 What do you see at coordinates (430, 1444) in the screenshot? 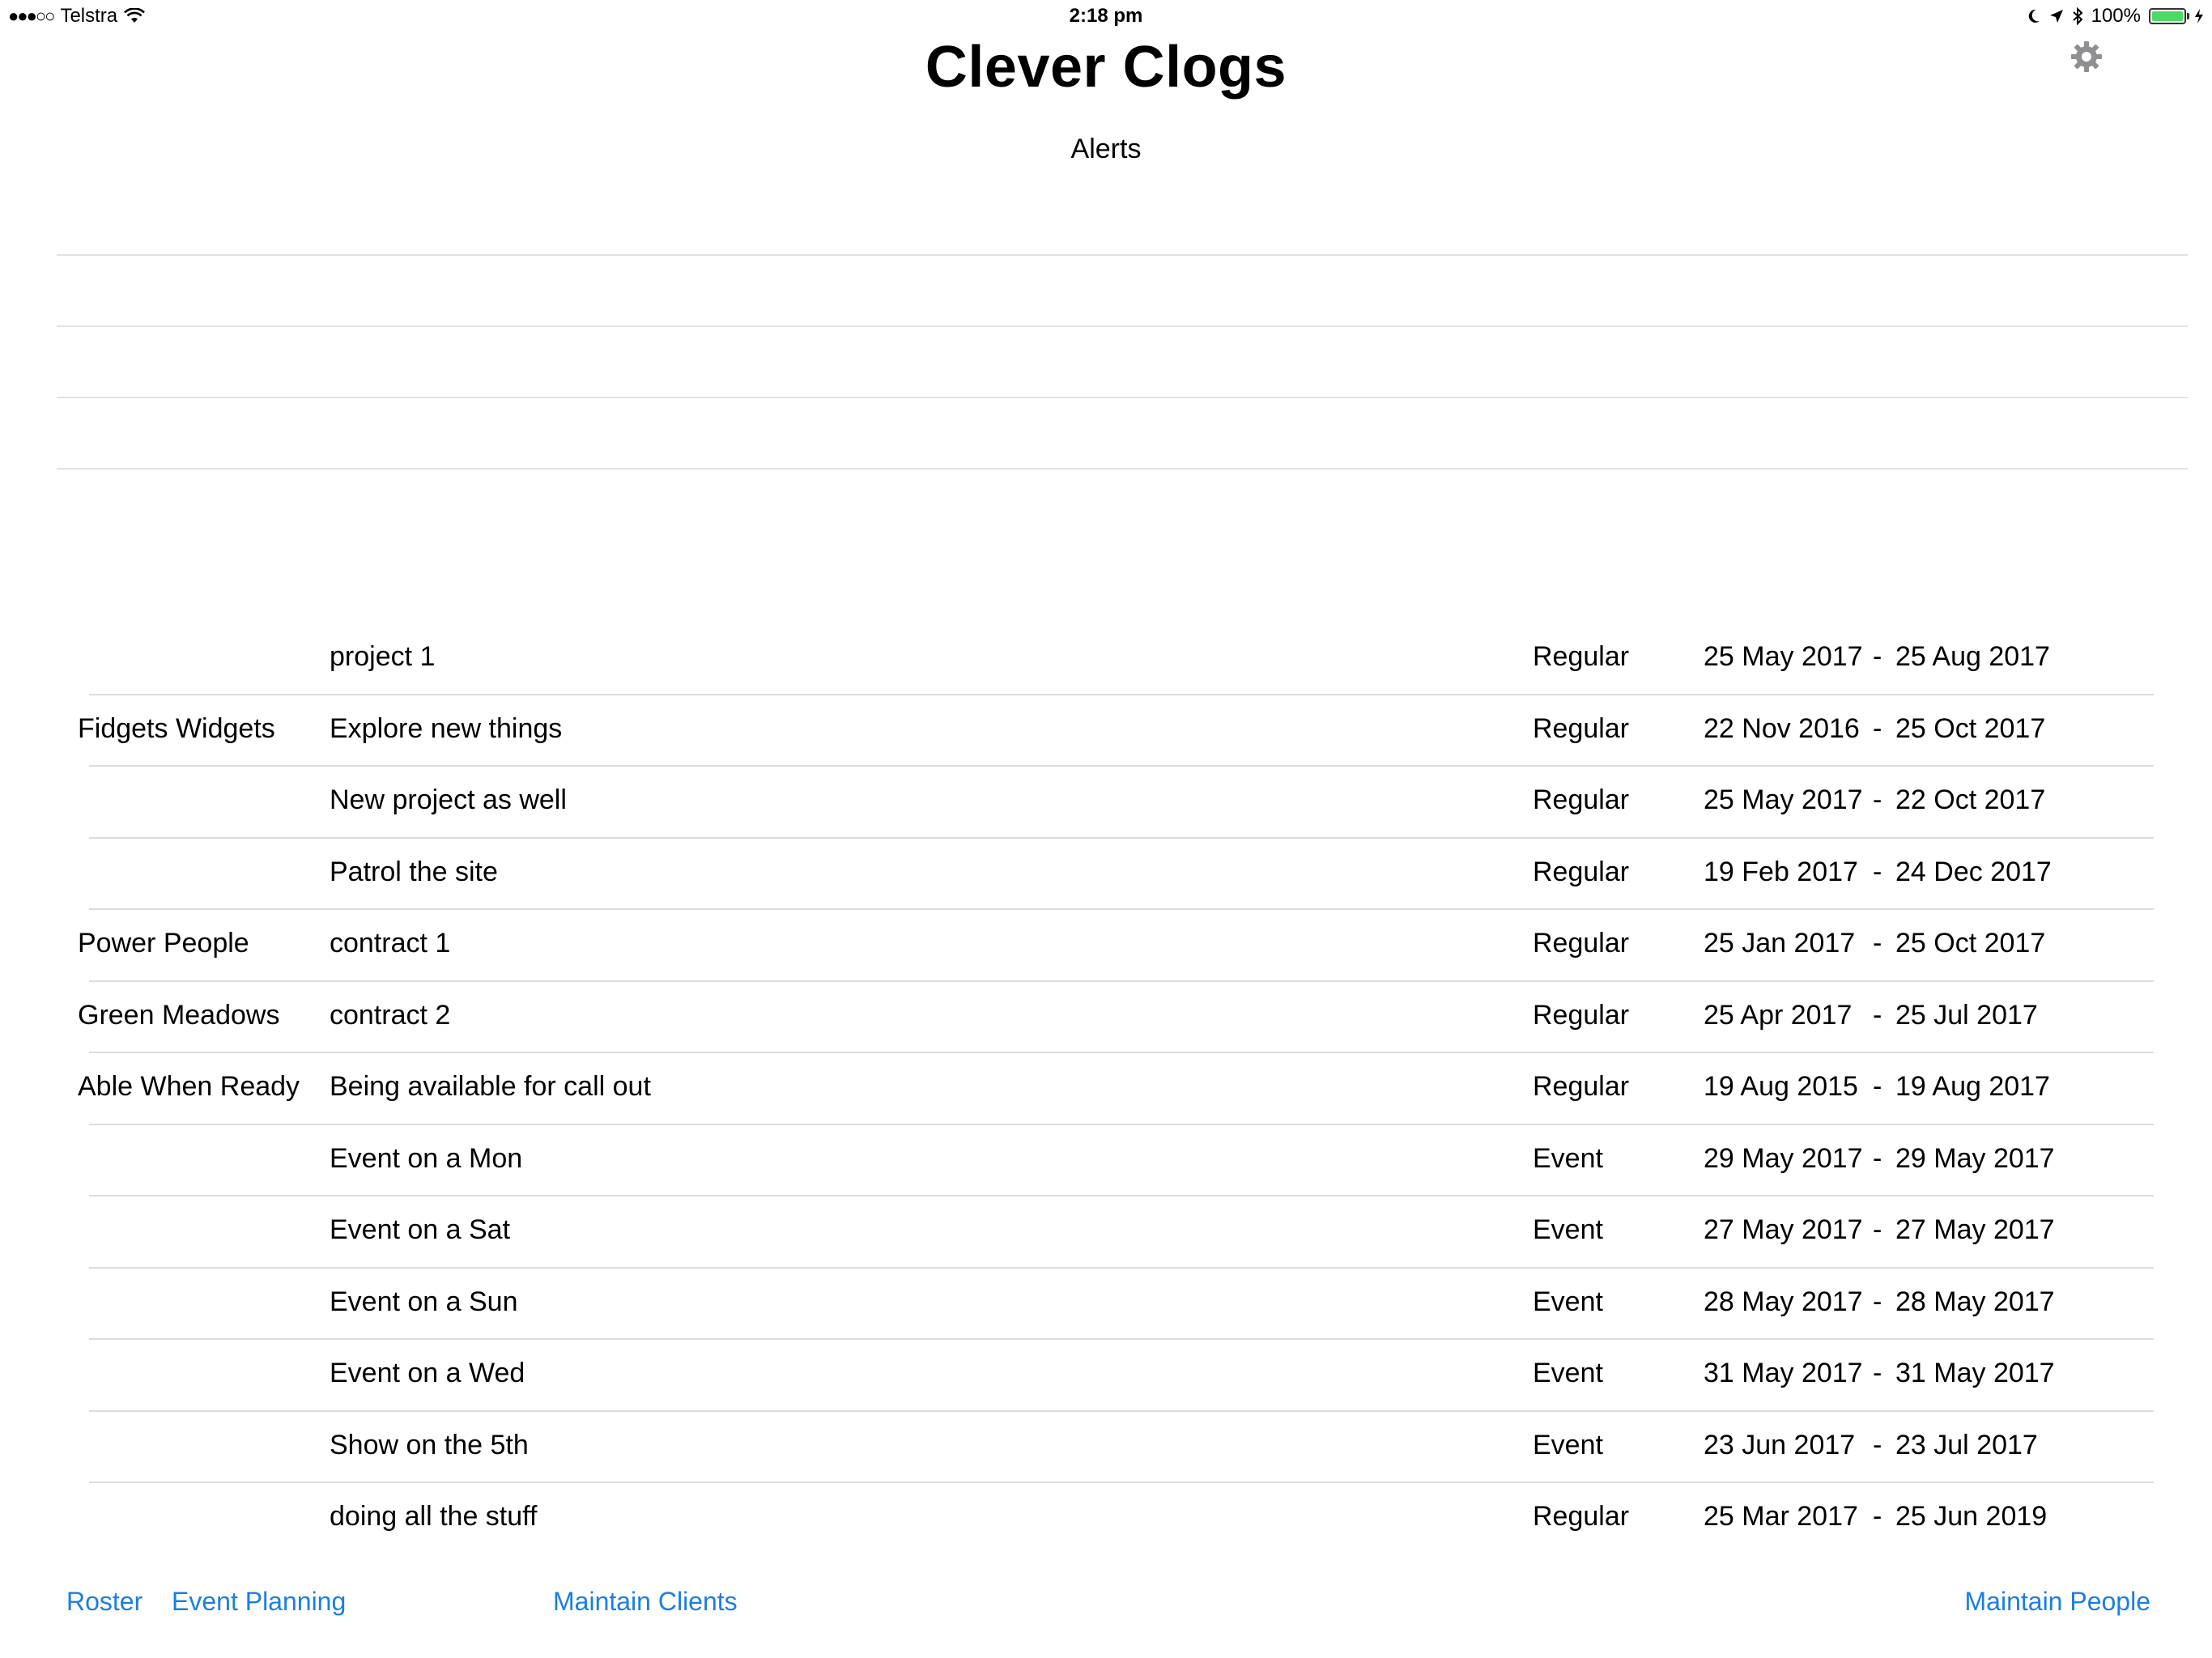
I see `project-name: Show on the 5th` at bounding box center [430, 1444].